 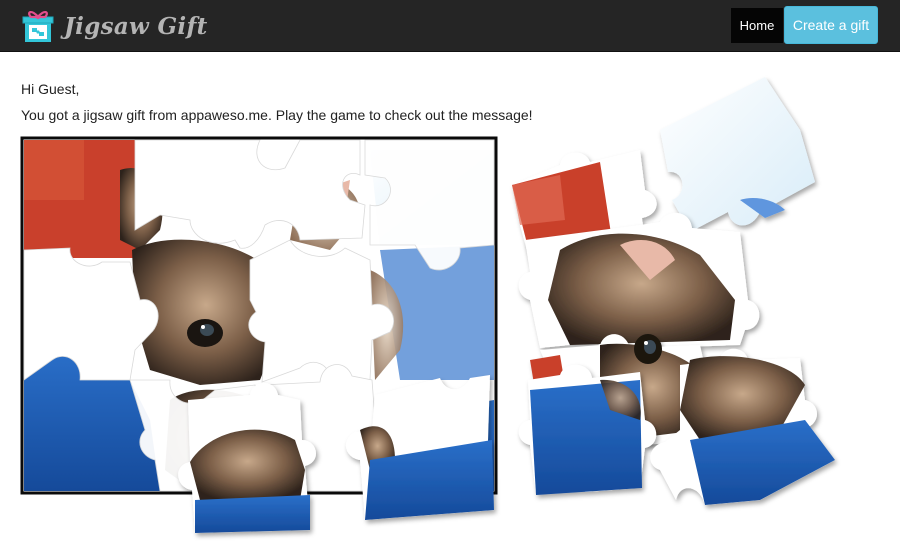 What do you see at coordinates (587, 429) in the screenshot?
I see `puzzle-piece-denim-left` at bounding box center [587, 429].